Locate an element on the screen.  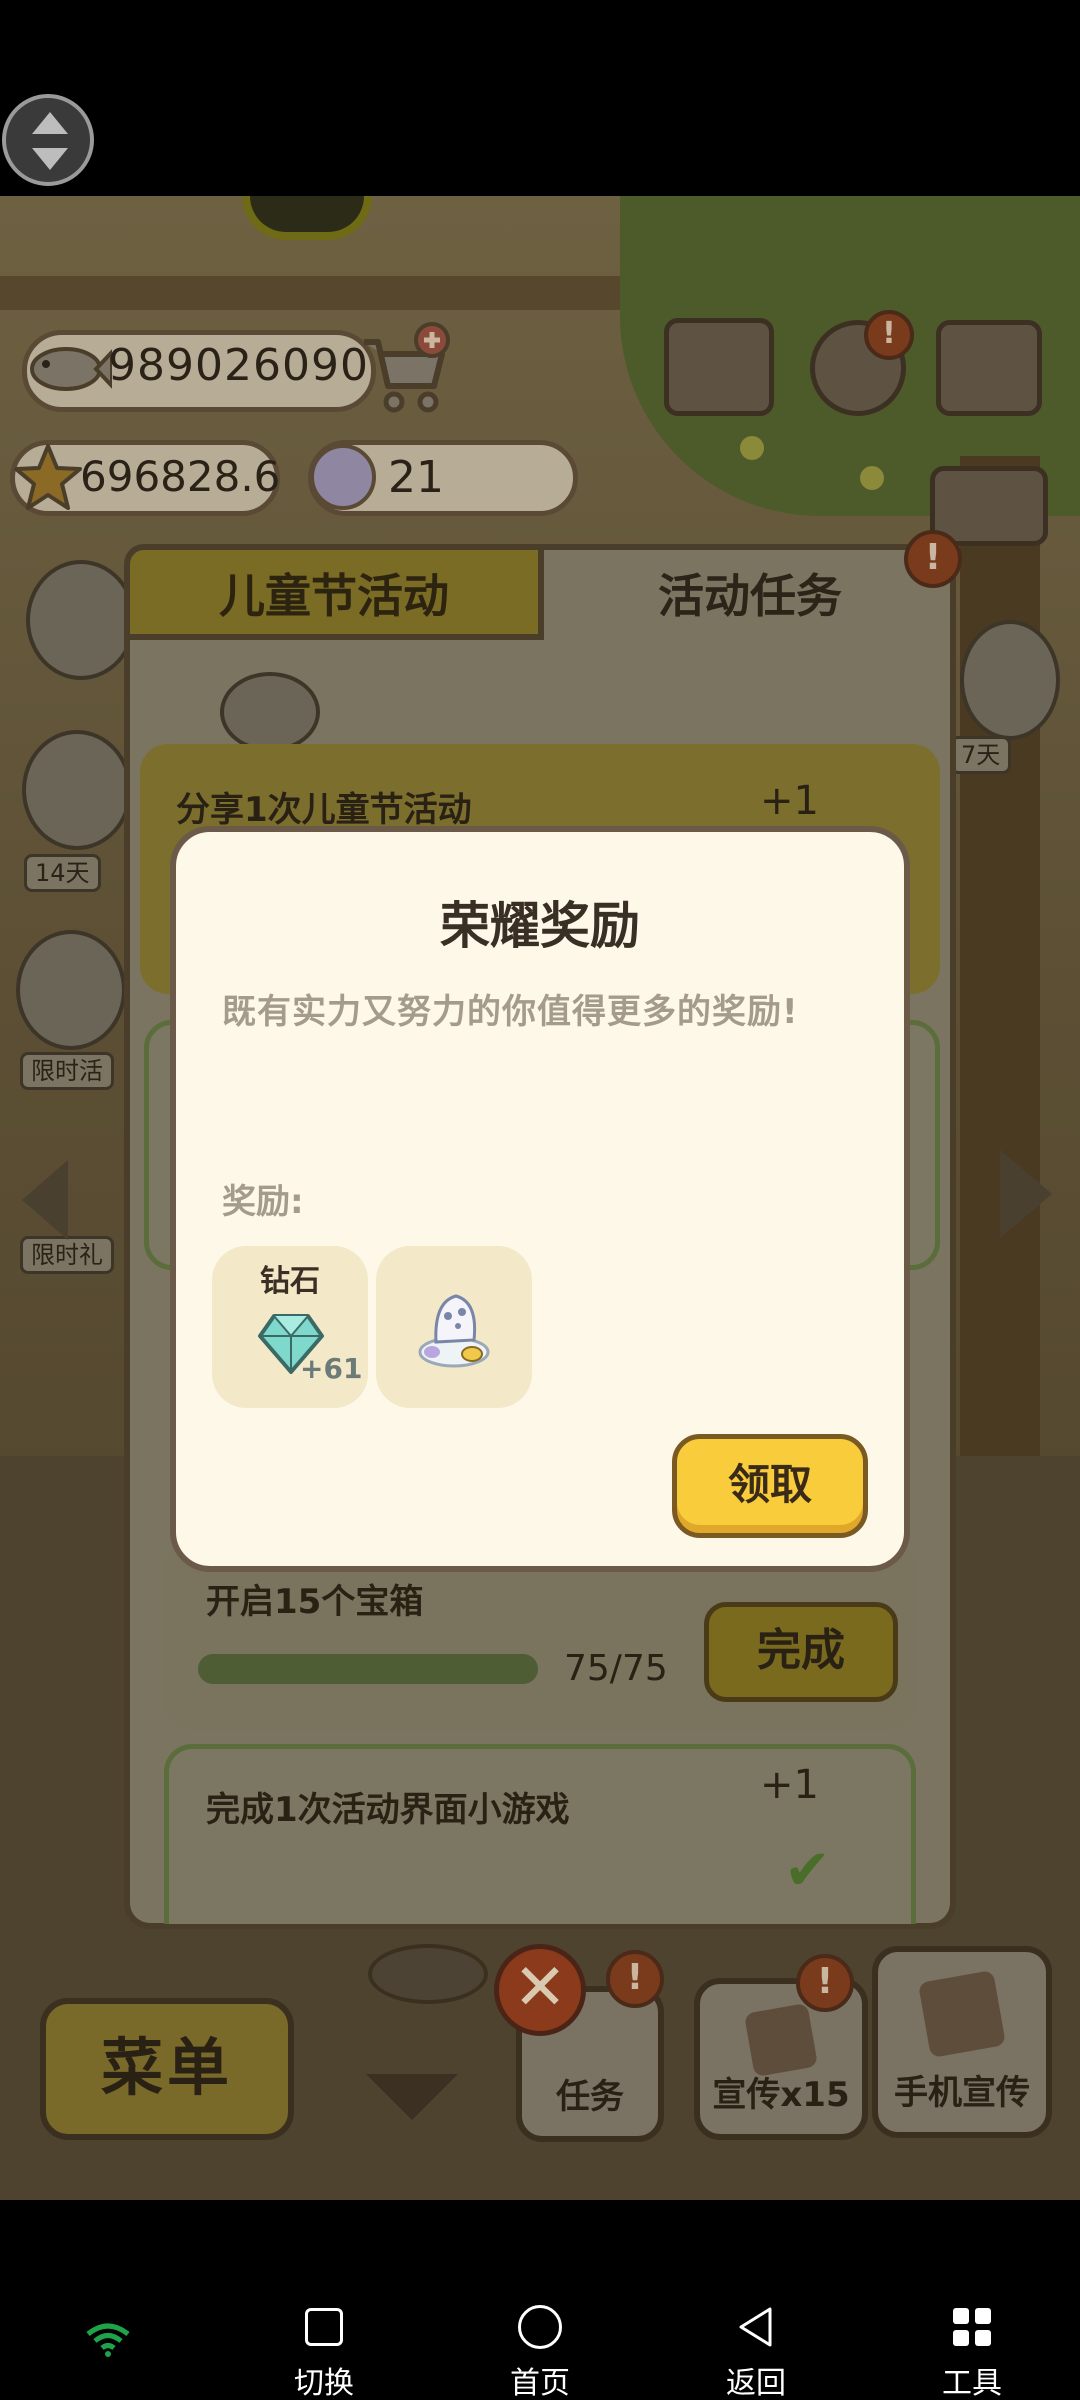
square-icon is located at coordinates (324, 2327).